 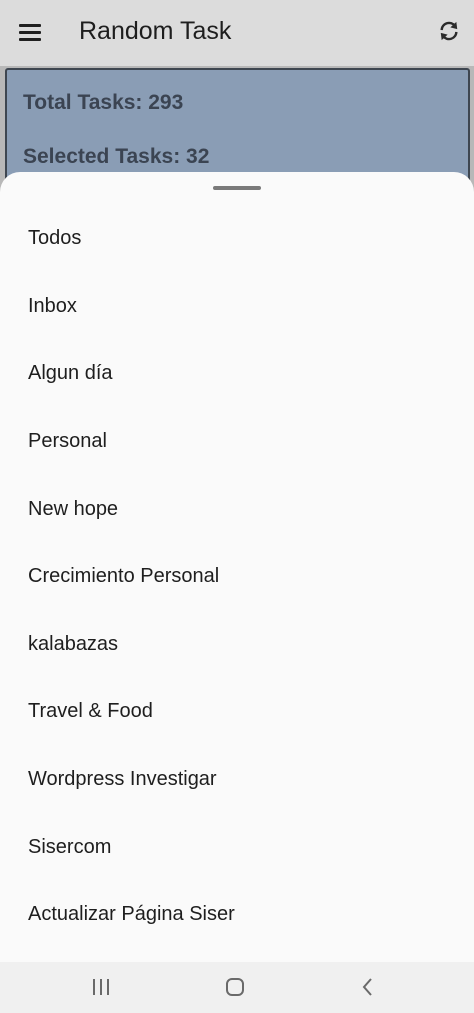 What do you see at coordinates (30, 33) in the screenshot?
I see `hamburger-menu-icon` at bounding box center [30, 33].